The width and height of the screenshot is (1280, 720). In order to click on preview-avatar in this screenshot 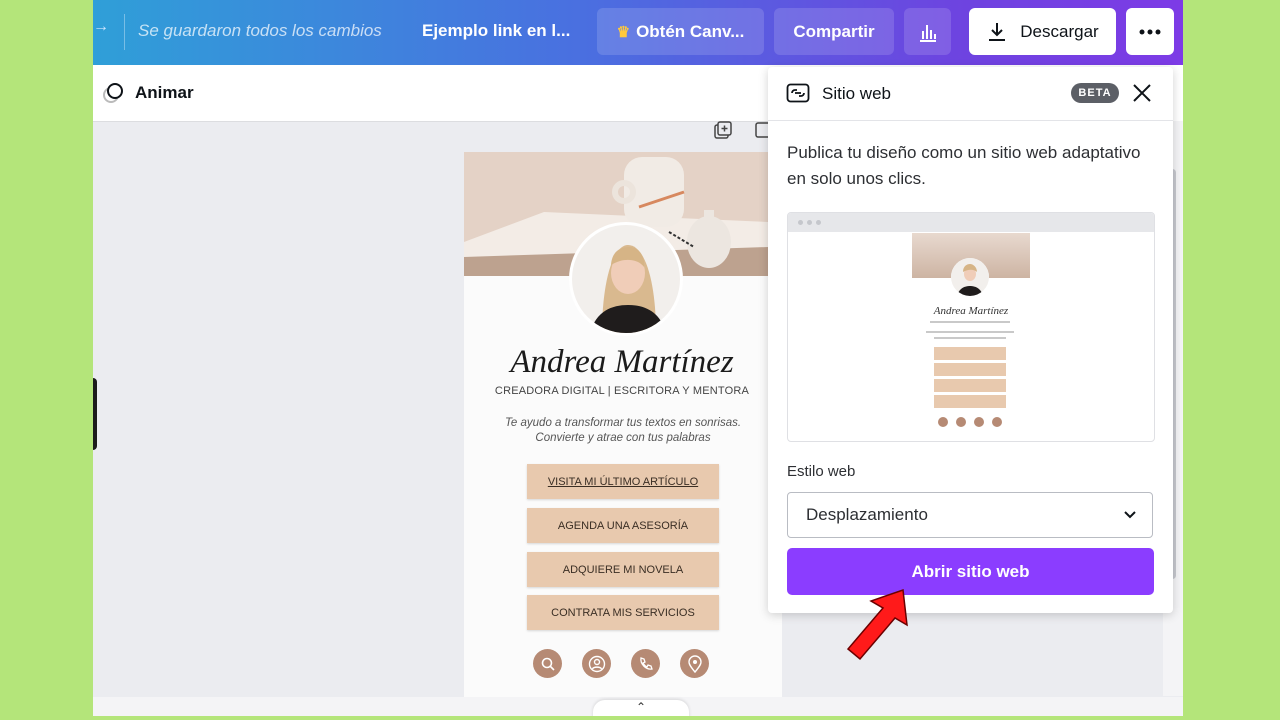, I will do `click(970, 277)`.